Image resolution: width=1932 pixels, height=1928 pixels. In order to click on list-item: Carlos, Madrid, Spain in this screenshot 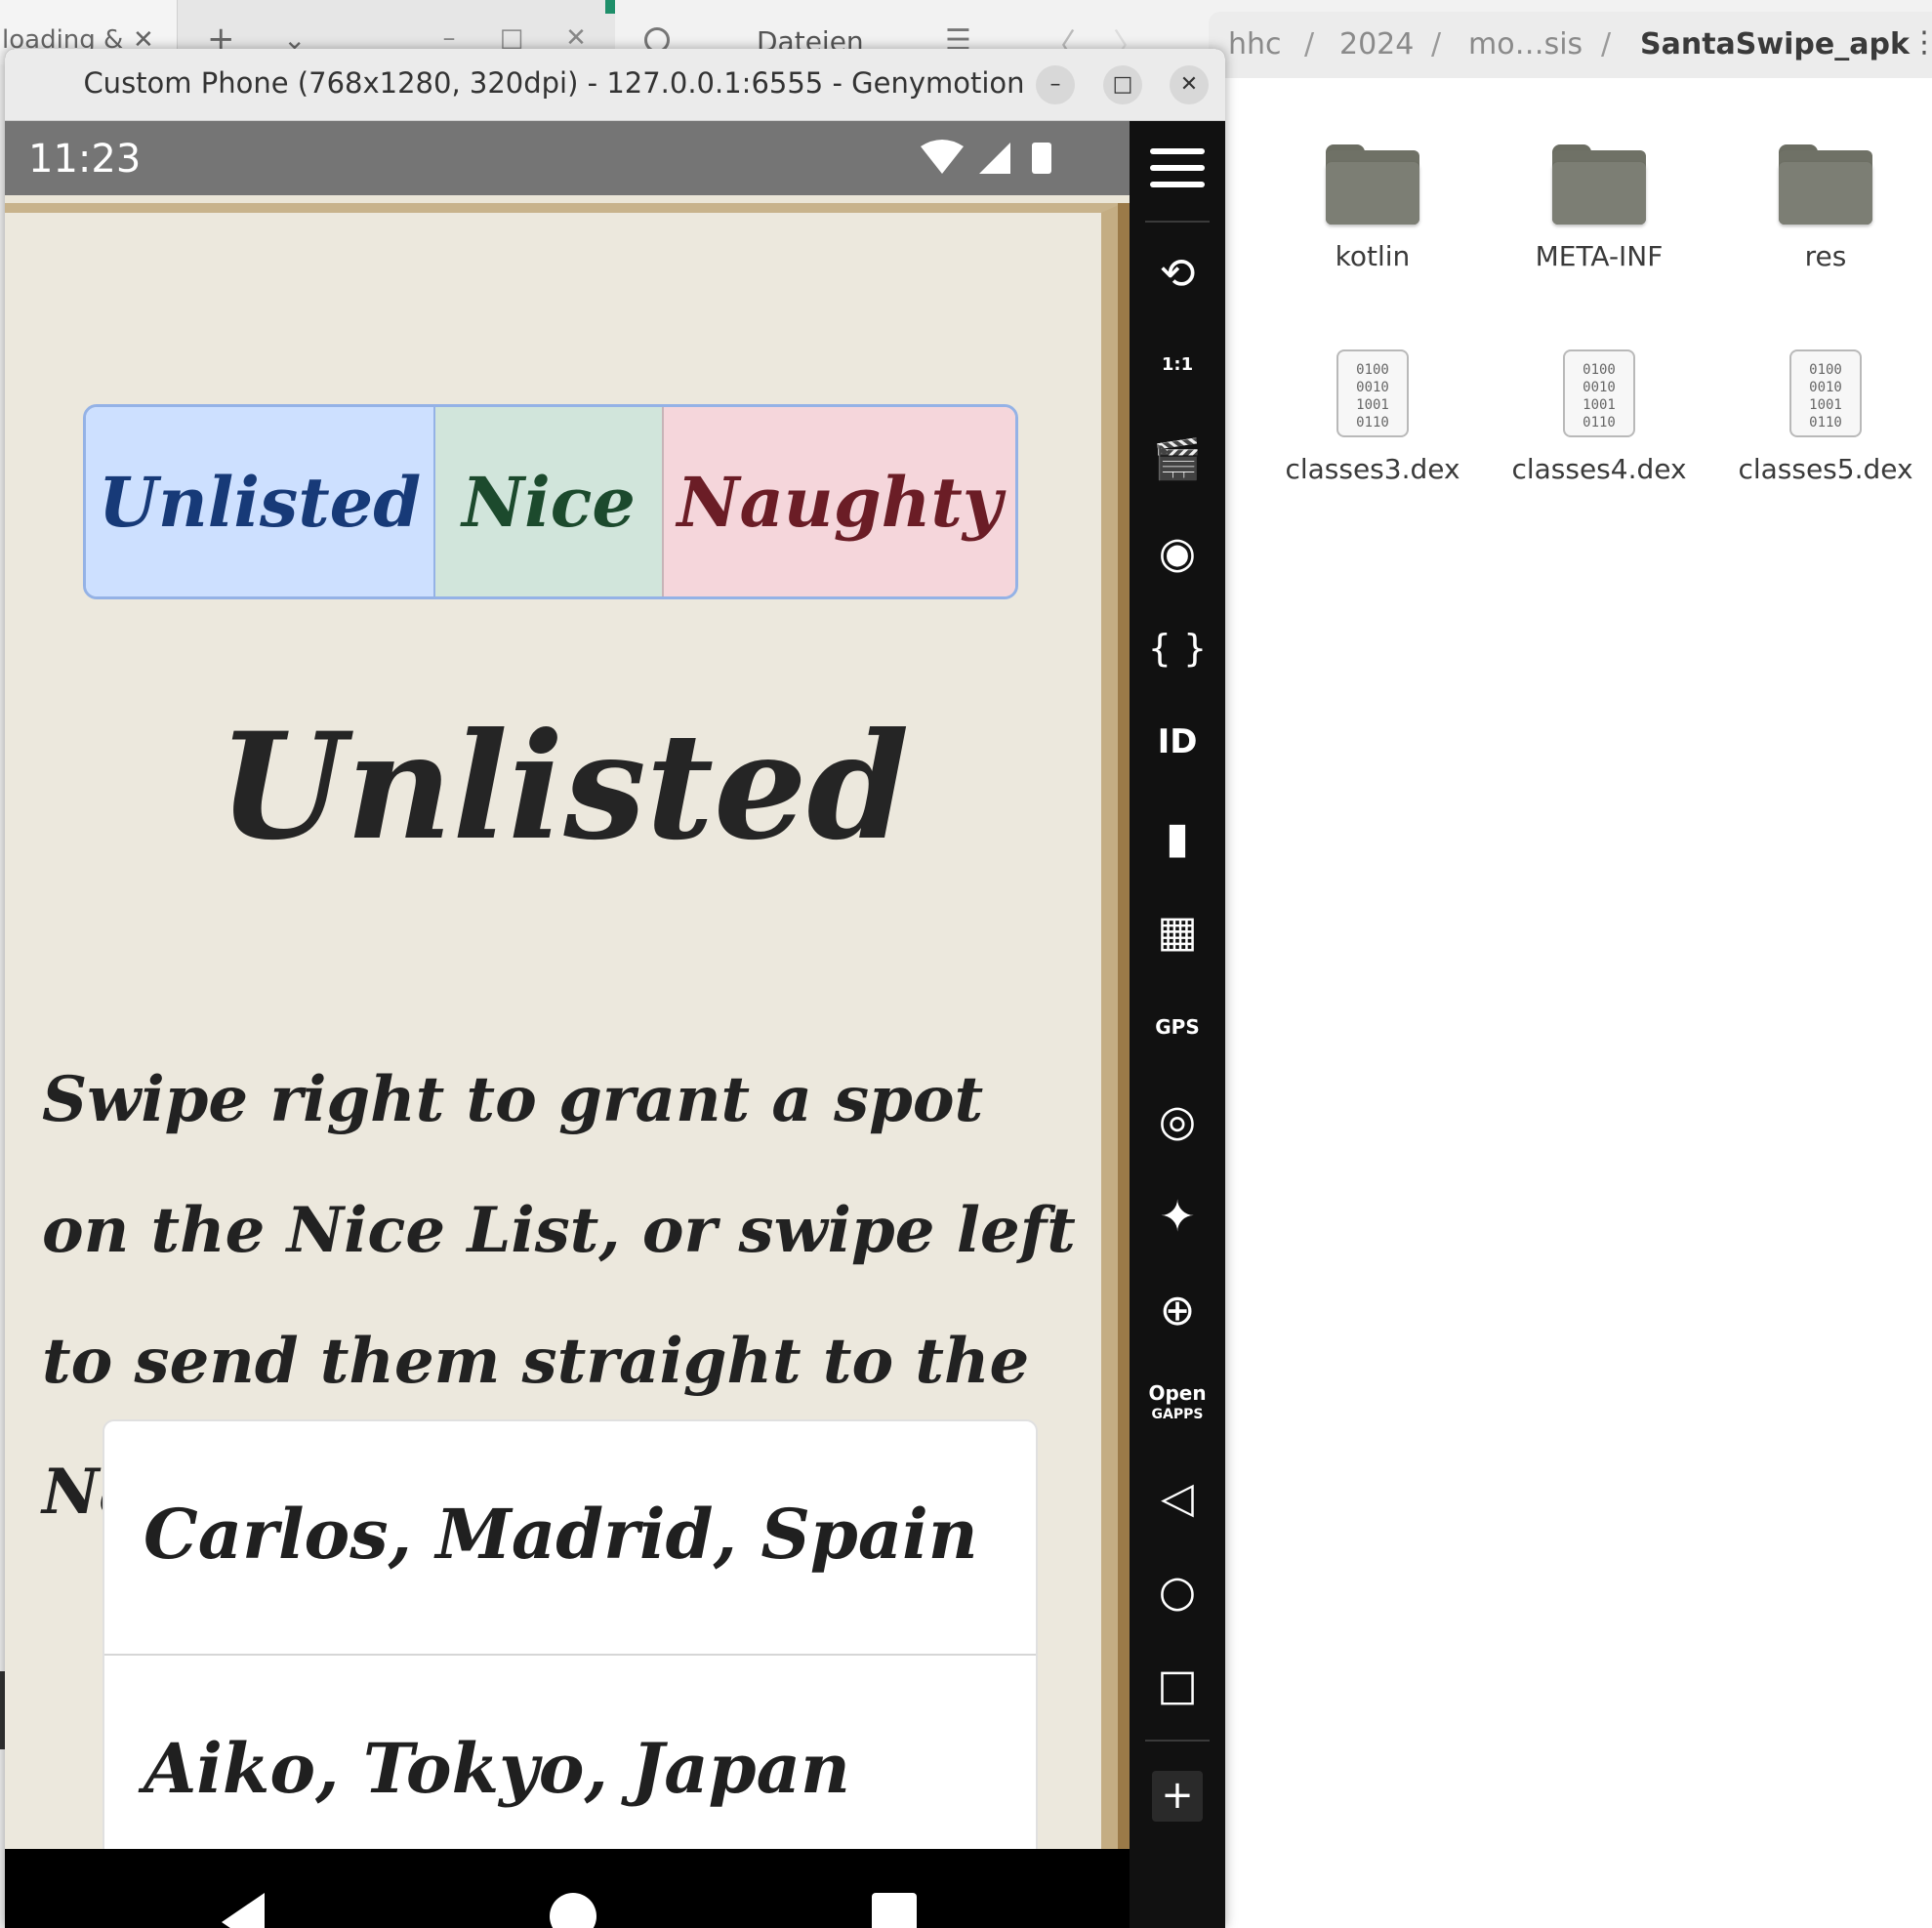, I will do `click(570, 1538)`.